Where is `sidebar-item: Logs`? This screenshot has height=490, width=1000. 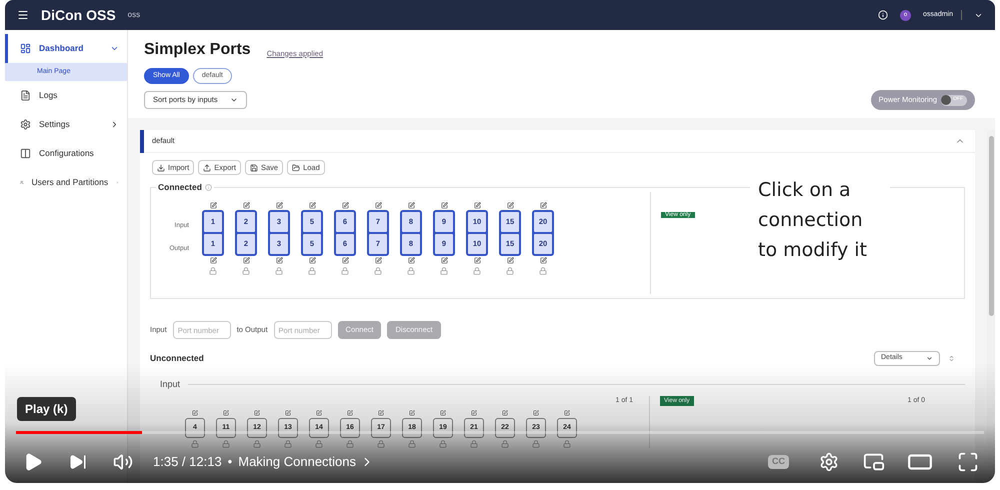 sidebar-item: Logs is located at coordinates (66, 95).